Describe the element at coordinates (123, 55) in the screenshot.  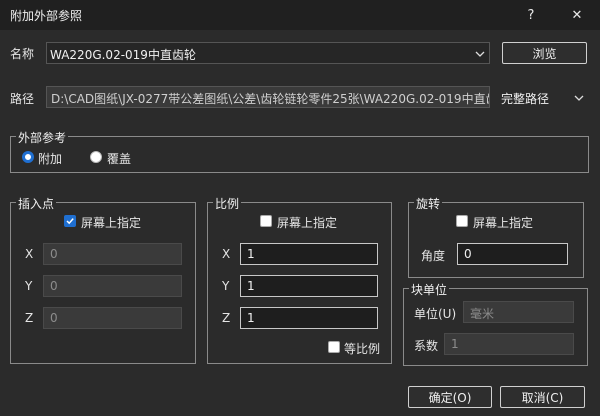
I see `name-value: WA220G.02-019中直齿轮` at that location.